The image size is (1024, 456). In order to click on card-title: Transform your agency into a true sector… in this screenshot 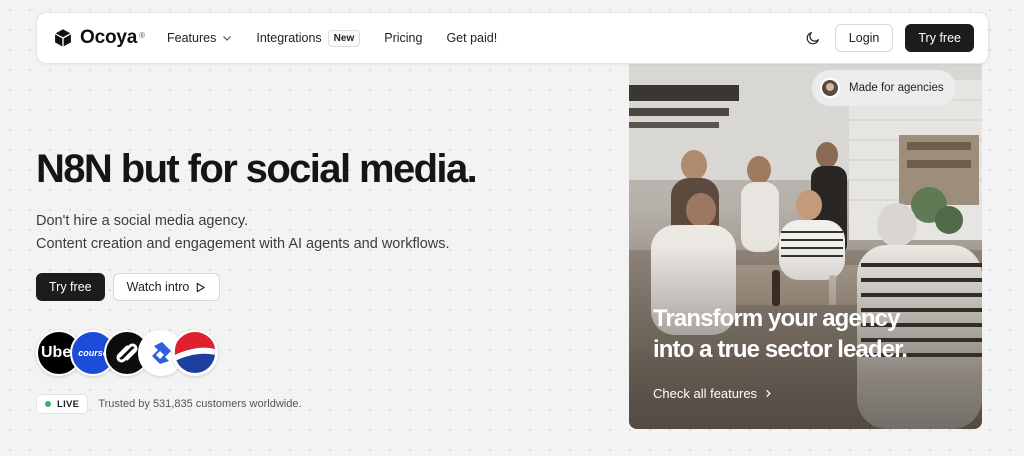, I will do `click(780, 334)`.